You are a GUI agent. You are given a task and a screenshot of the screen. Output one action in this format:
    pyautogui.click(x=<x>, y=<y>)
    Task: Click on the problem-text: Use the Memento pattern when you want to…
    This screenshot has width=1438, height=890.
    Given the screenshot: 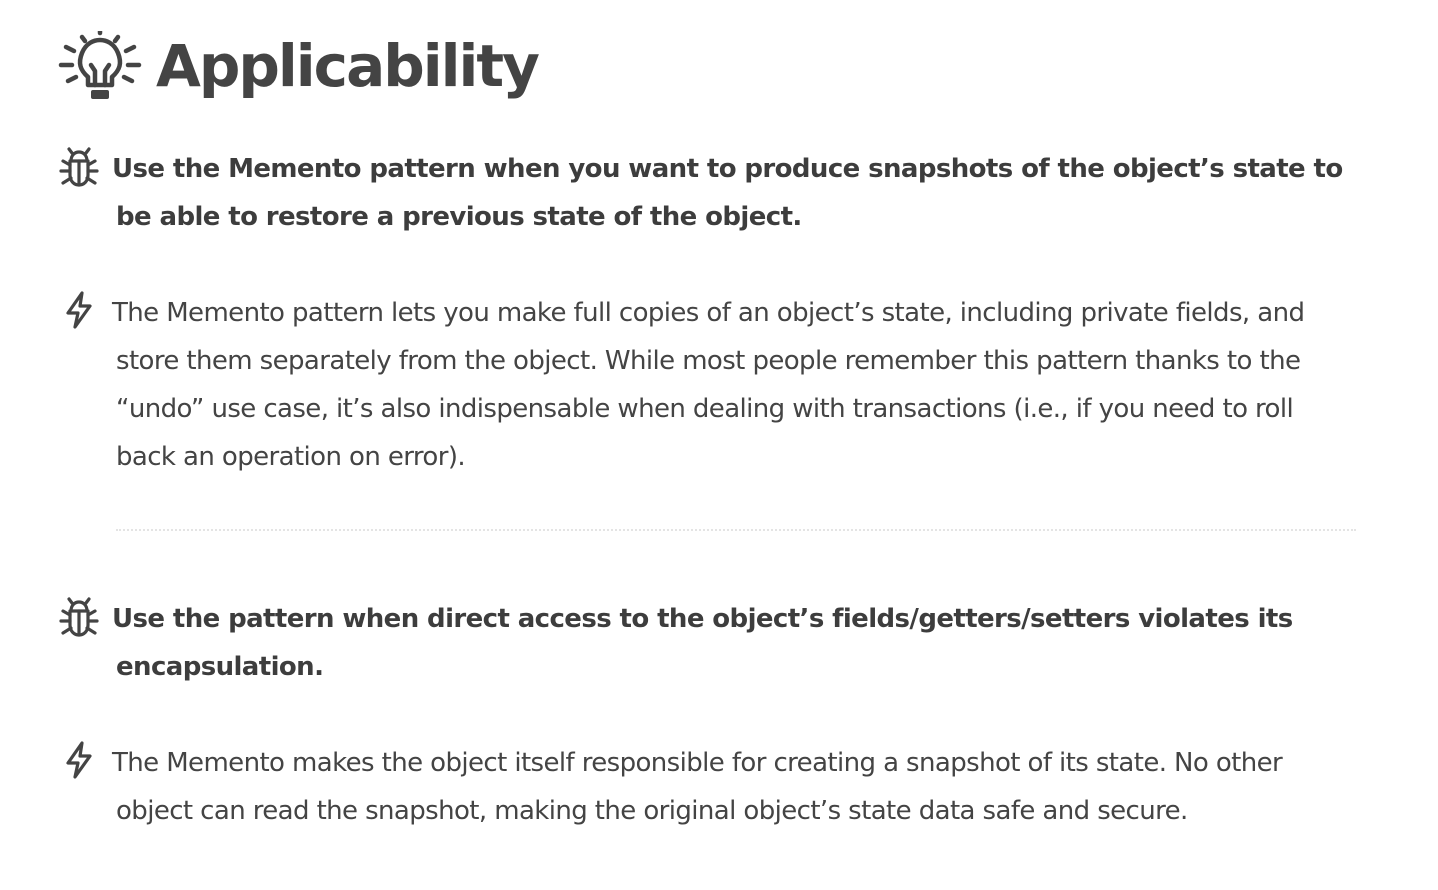 What is the action you would take?
    pyautogui.click(x=727, y=193)
    